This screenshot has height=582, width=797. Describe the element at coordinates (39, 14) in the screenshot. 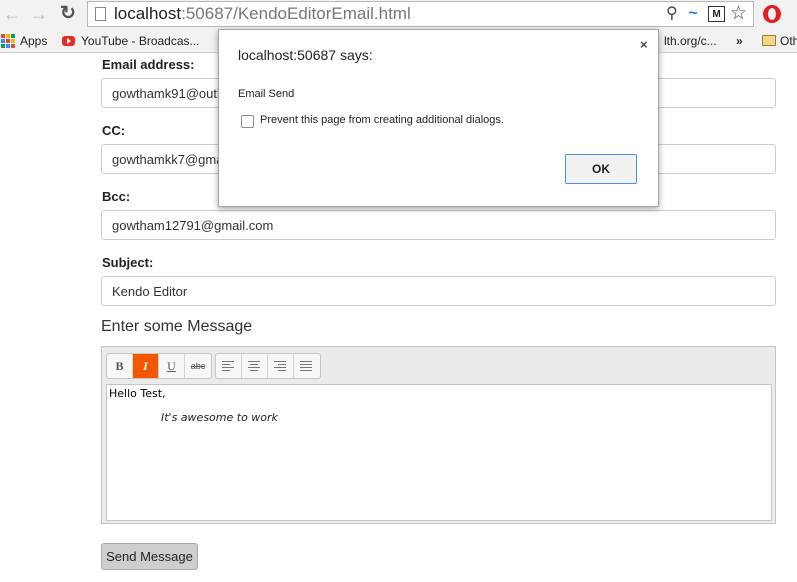

I see `forward-icon: →` at that location.